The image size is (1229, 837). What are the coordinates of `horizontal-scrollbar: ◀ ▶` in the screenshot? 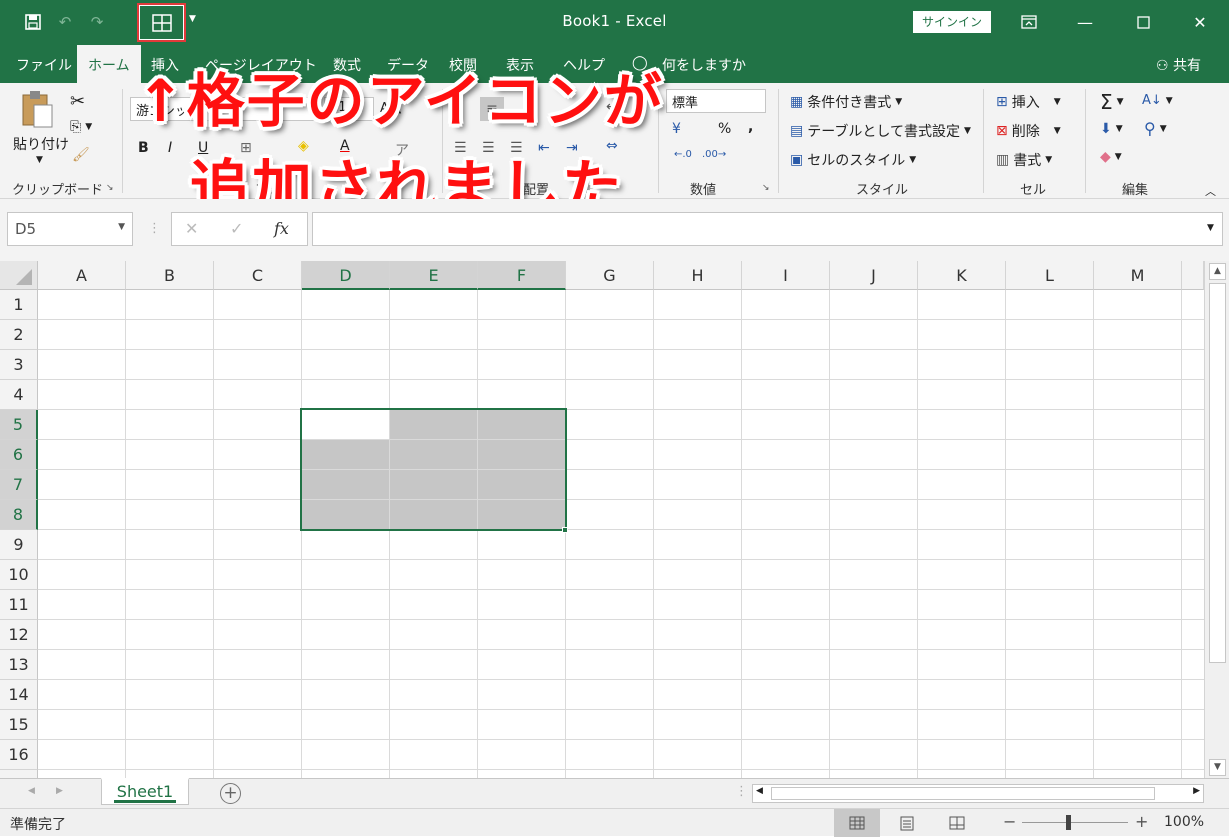 It's located at (978, 793).